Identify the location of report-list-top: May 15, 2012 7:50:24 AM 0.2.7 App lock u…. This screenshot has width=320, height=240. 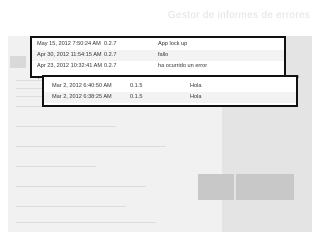
(158, 57).